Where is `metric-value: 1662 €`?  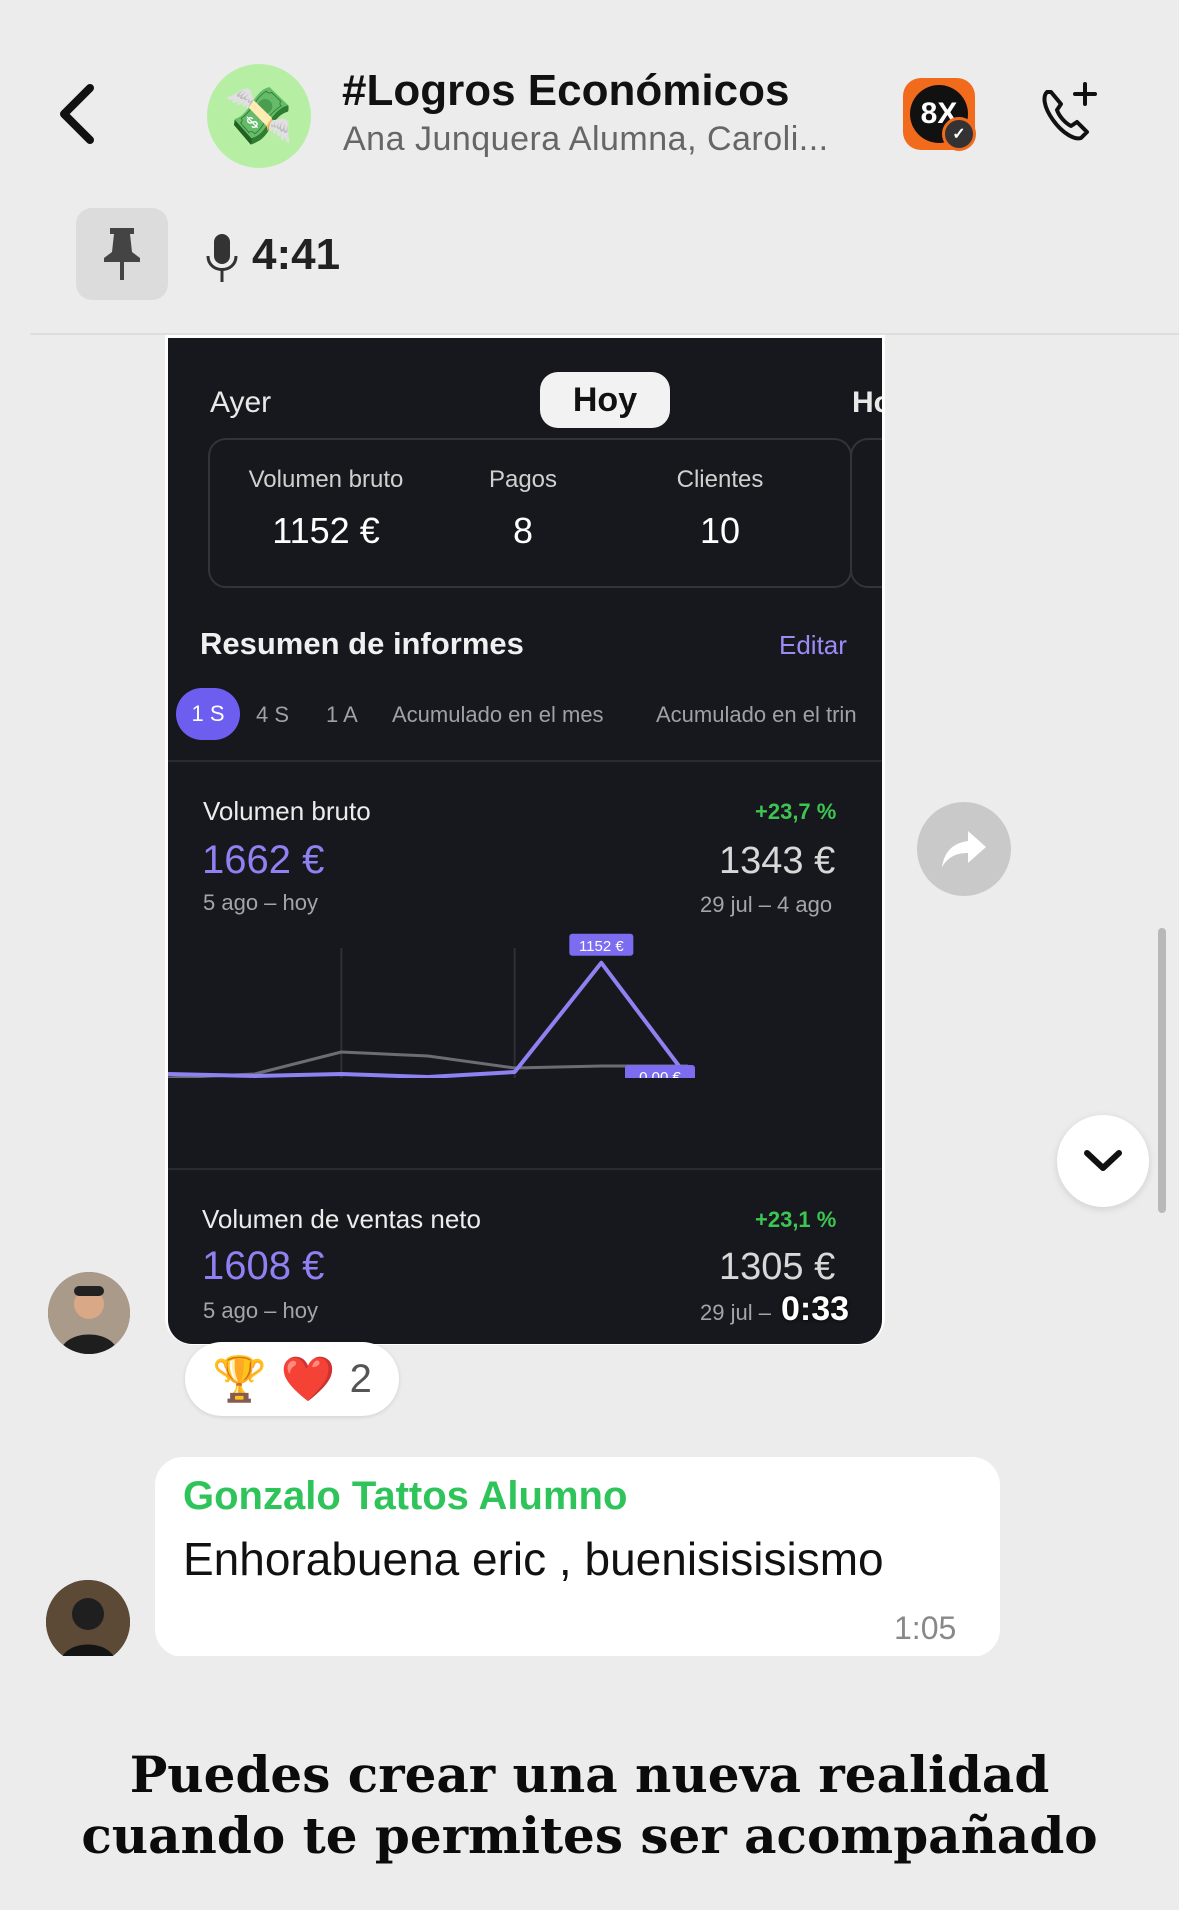
metric-value: 1662 € is located at coordinates (263, 860).